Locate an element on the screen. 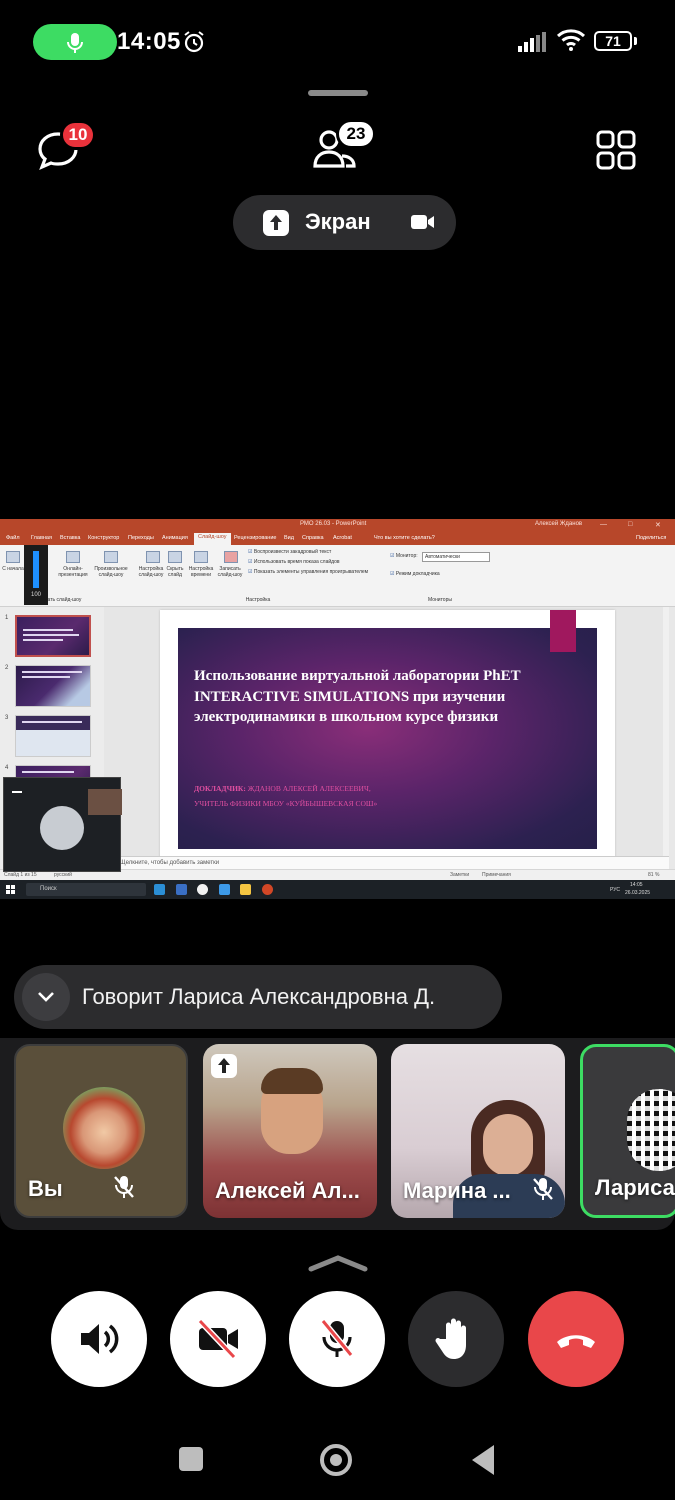 This screenshot has width=675, height=1500. grid-view-icon is located at coordinates (616, 150).